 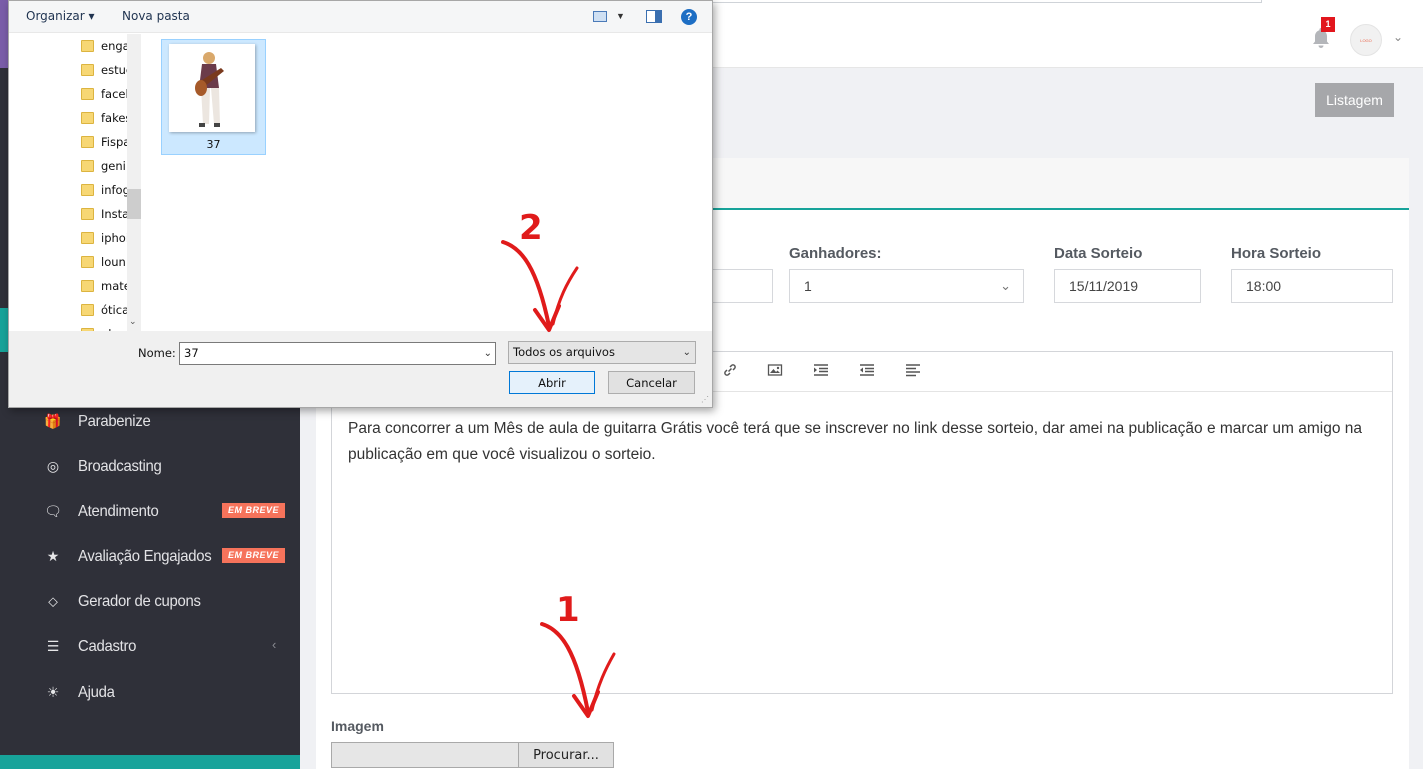 What do you see at coordinates (705, 399) in the screenshot?
I see `resize-grip-icon: ⋰` at bounding box center [705, 399].